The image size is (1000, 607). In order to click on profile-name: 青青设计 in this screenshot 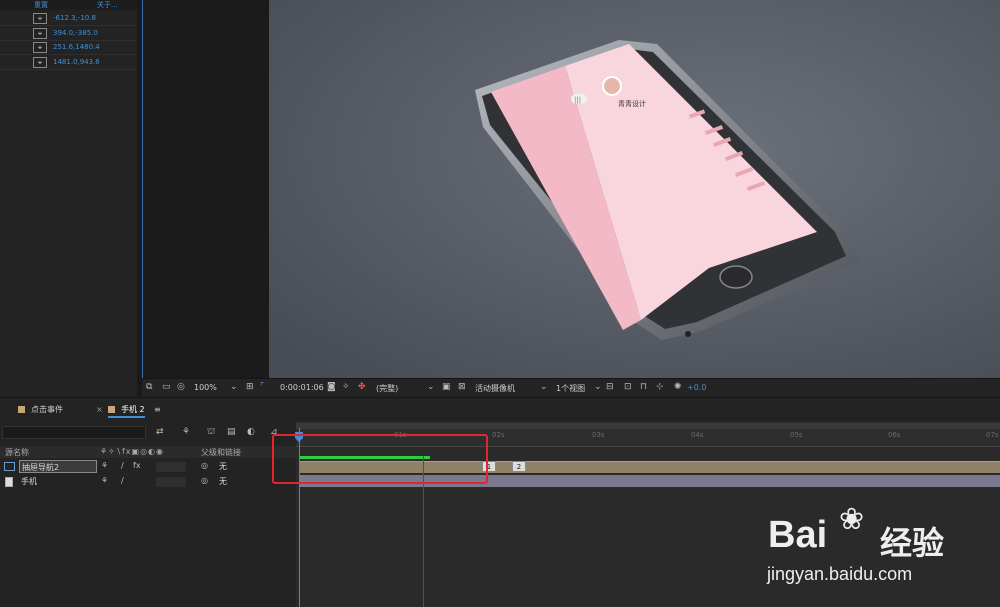, I will do `click(632, 103)`.